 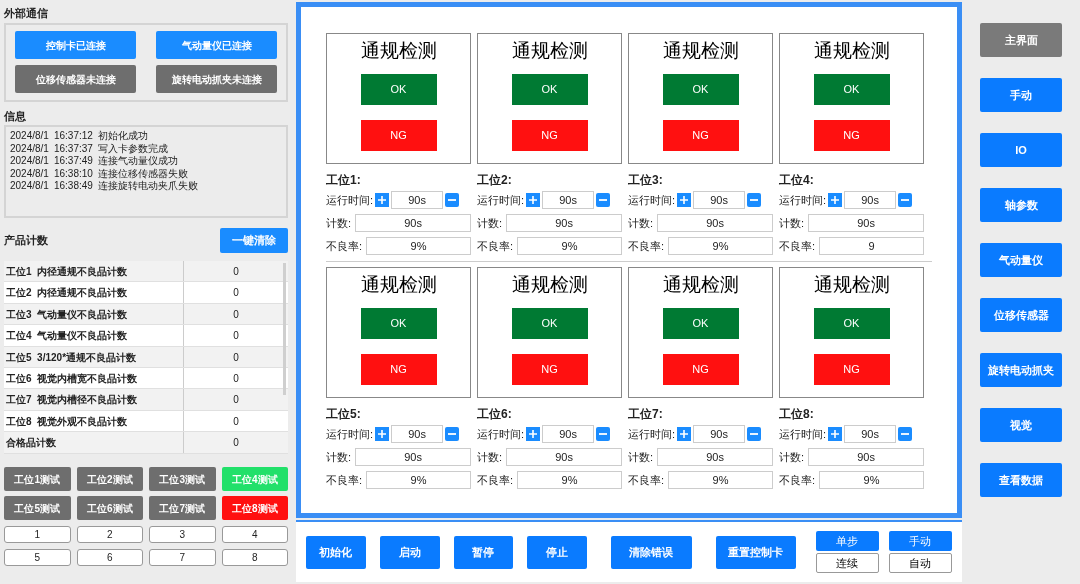 I want to click on control-button: 停止, so click(x=557, y=552).